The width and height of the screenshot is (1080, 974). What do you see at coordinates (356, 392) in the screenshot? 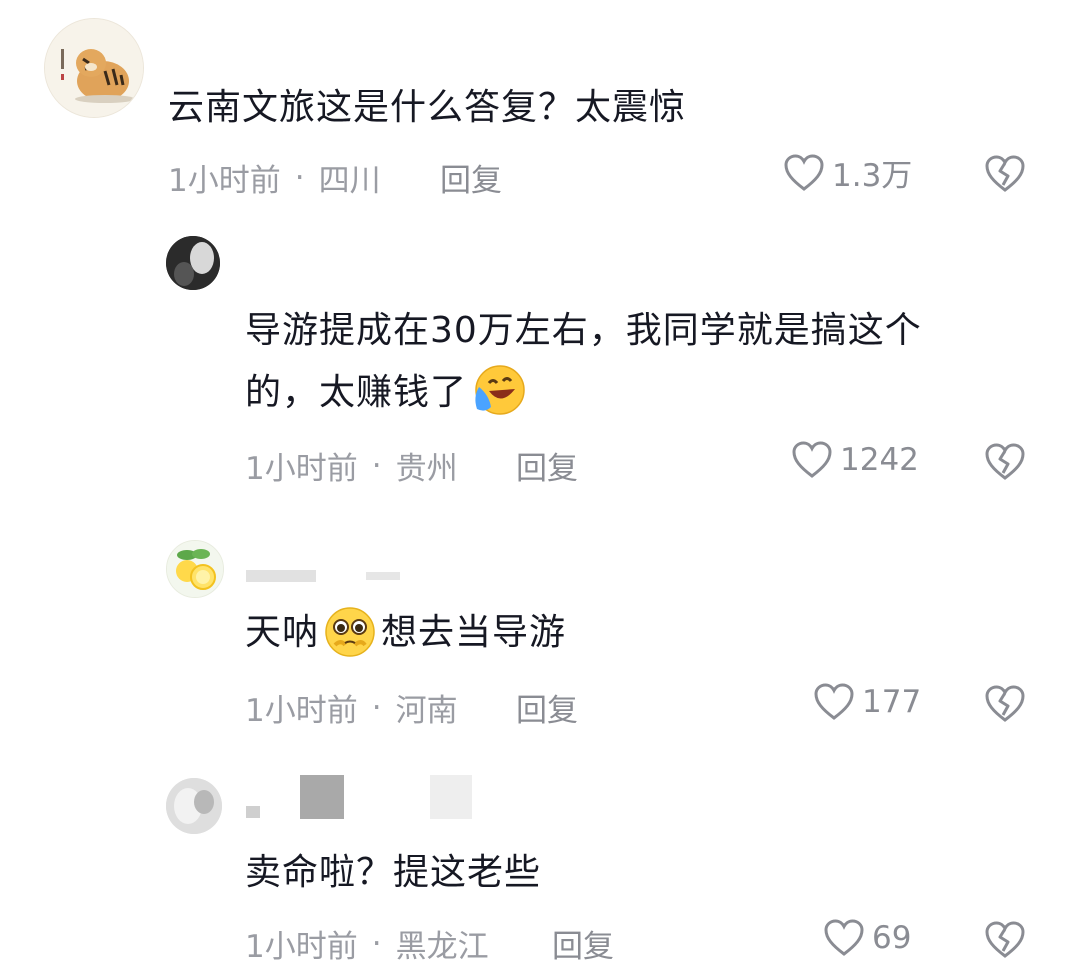
I see `comment-text: 的，太赚钱了` at bounding box center [356, 392].